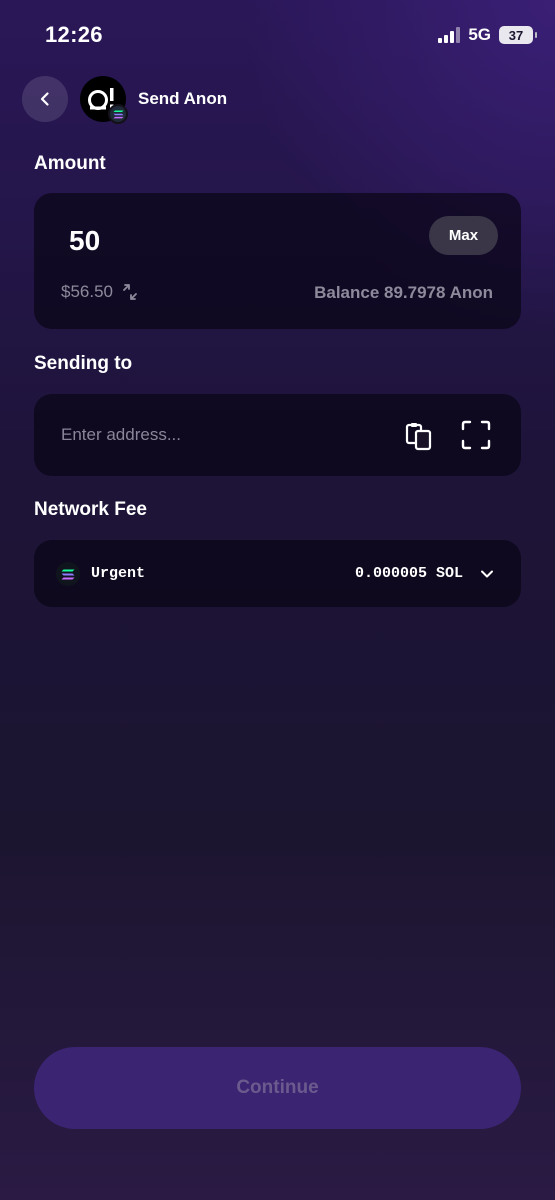 This screenshot has width=555, height=1200. Describe the element at coordinates (118, 573) in the screenshot. I see `fee-speed: Urgent` at that location.